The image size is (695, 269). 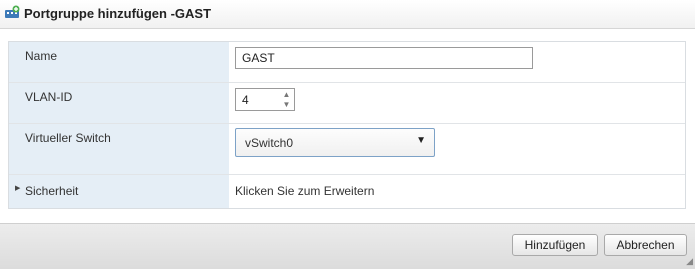 What do you see at coordinates (49, 97) in the screenshot?
I see `vlan-label: VLAN-ID` at bounding box center [49, 97].